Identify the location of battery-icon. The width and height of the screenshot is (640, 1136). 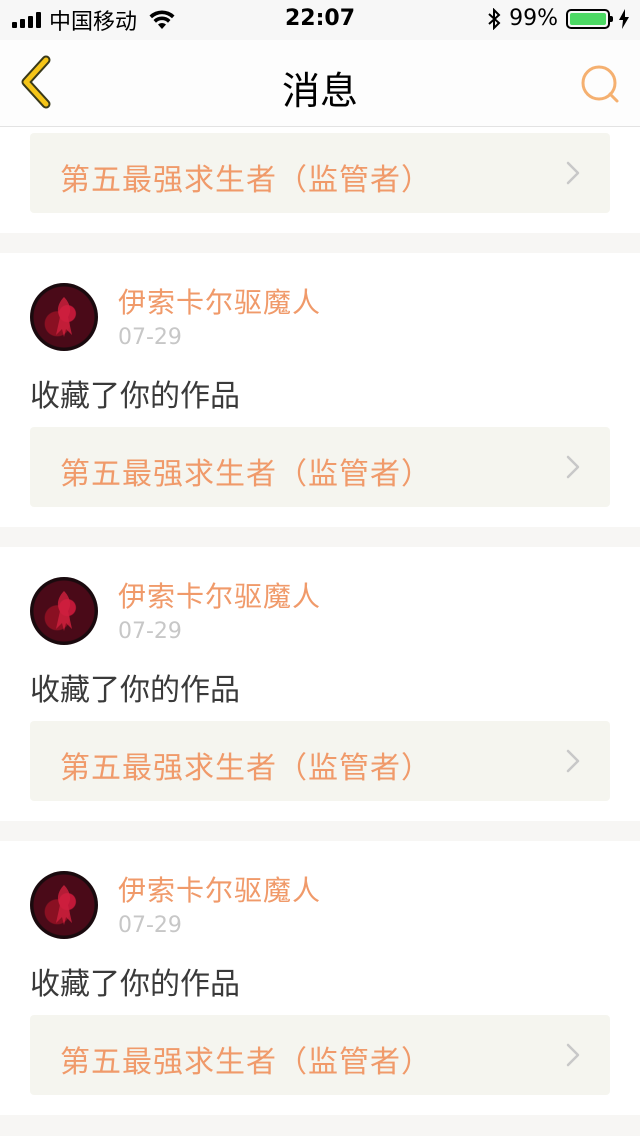
(589, 18).